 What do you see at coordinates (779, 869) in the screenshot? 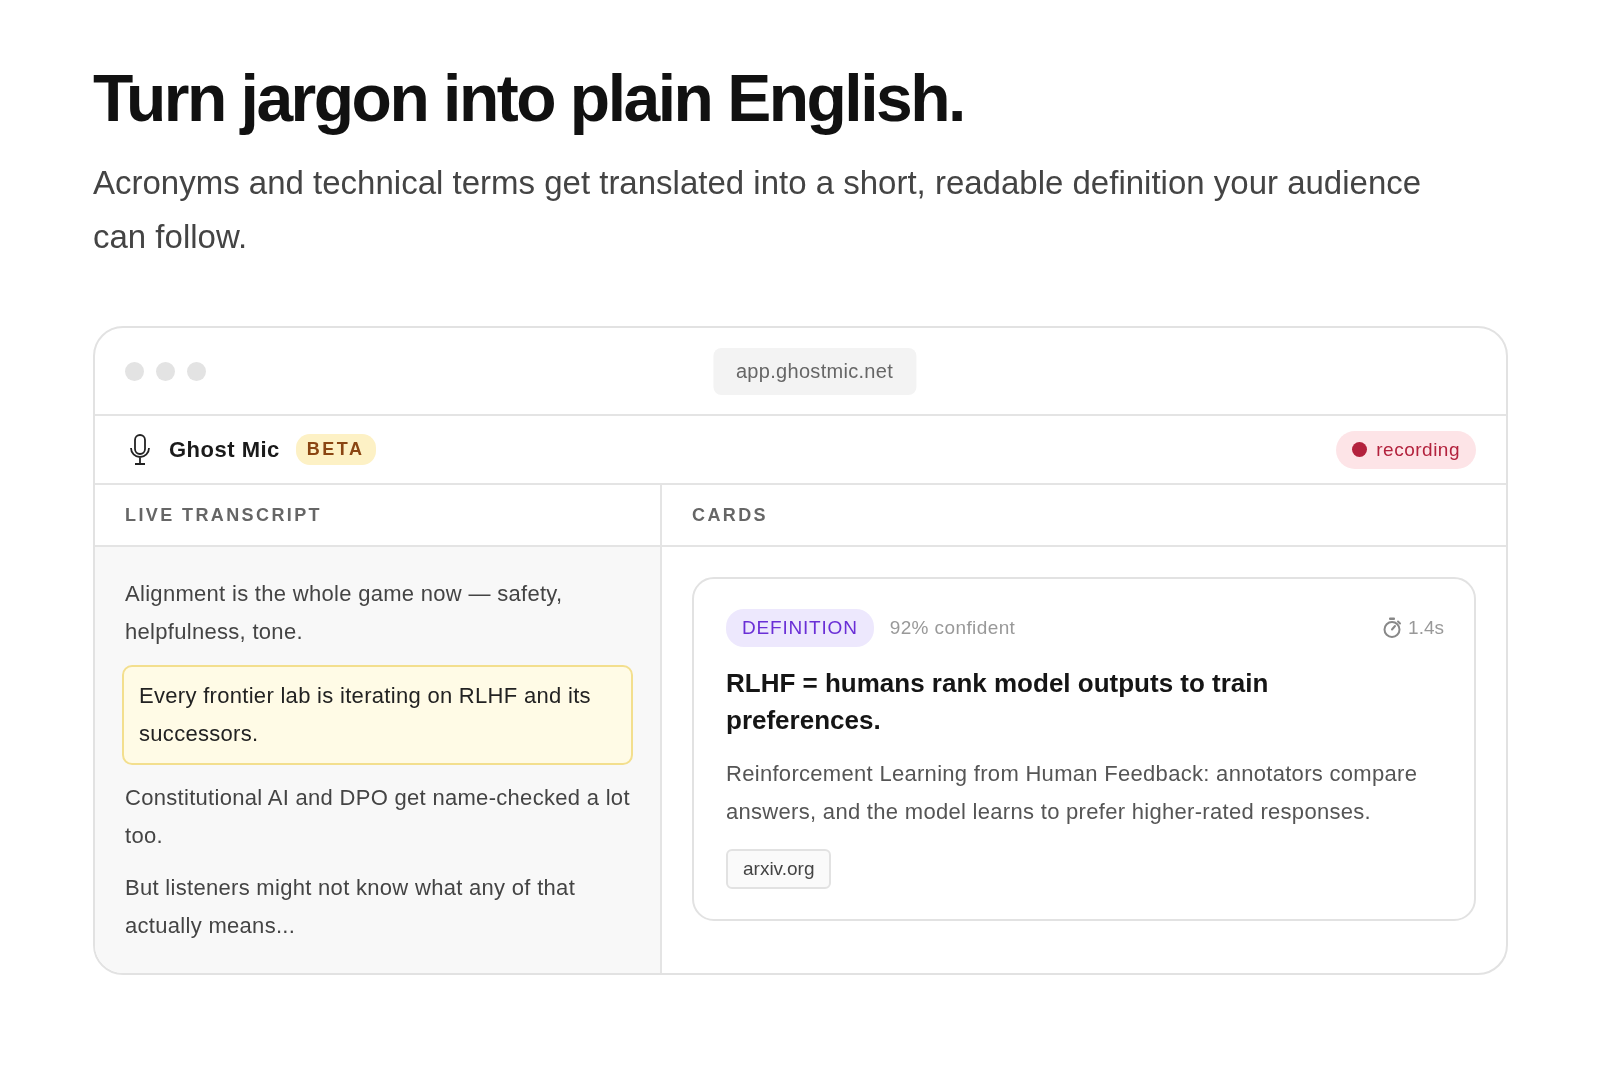
I see `source-chip: arxiv.org` at bounding box center [779, 869].